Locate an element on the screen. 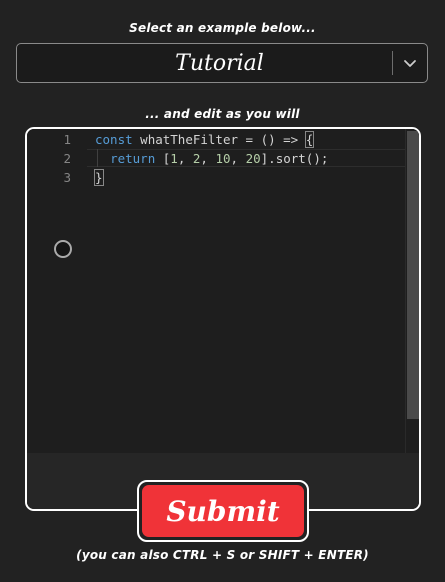 The image size is (445, 582). line-number: 1 is located at coordinates (67, 139).